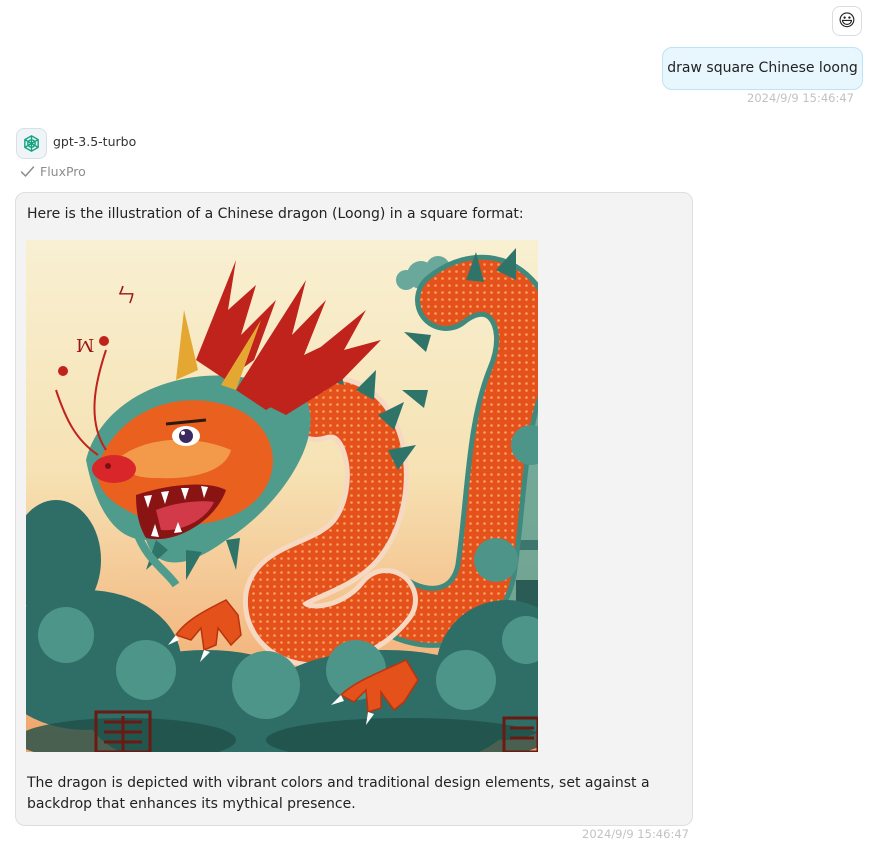 The height and width of the screenshot is (842, 872). I want to click on tool-status: FluxPro, so click(53, 171).